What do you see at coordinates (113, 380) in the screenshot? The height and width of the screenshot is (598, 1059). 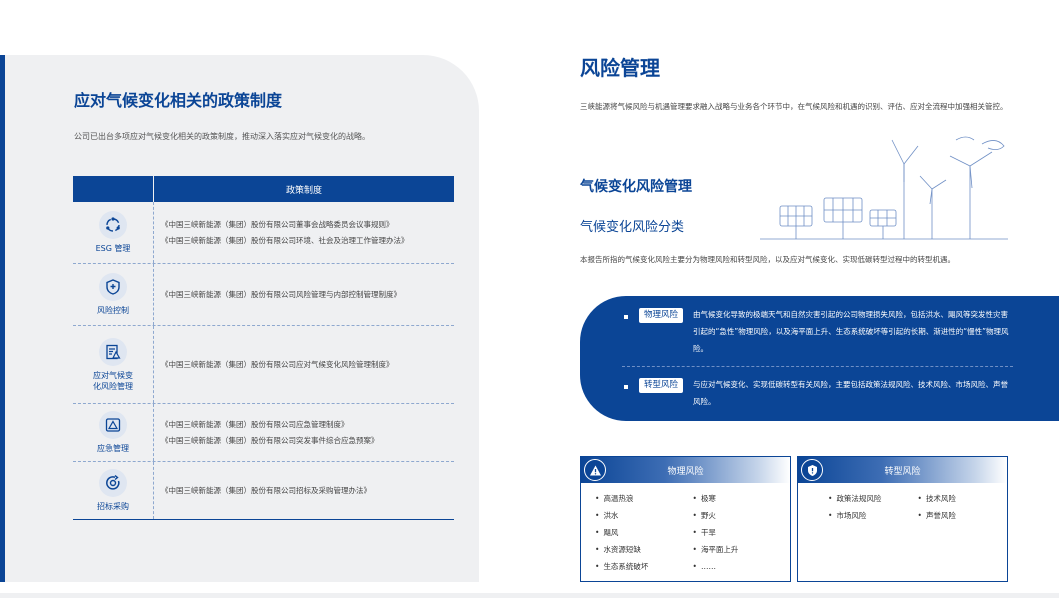 I see `category-label: 应对气候变化风险管理` at bounding box center [113, 380].